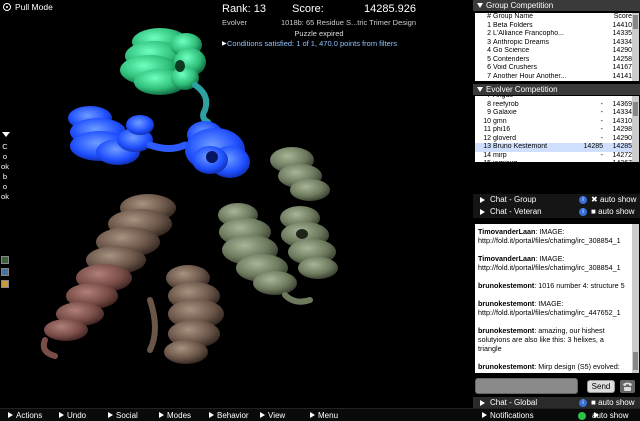  I want to click on play-triangle-icon: ▶, so click(224, 44).